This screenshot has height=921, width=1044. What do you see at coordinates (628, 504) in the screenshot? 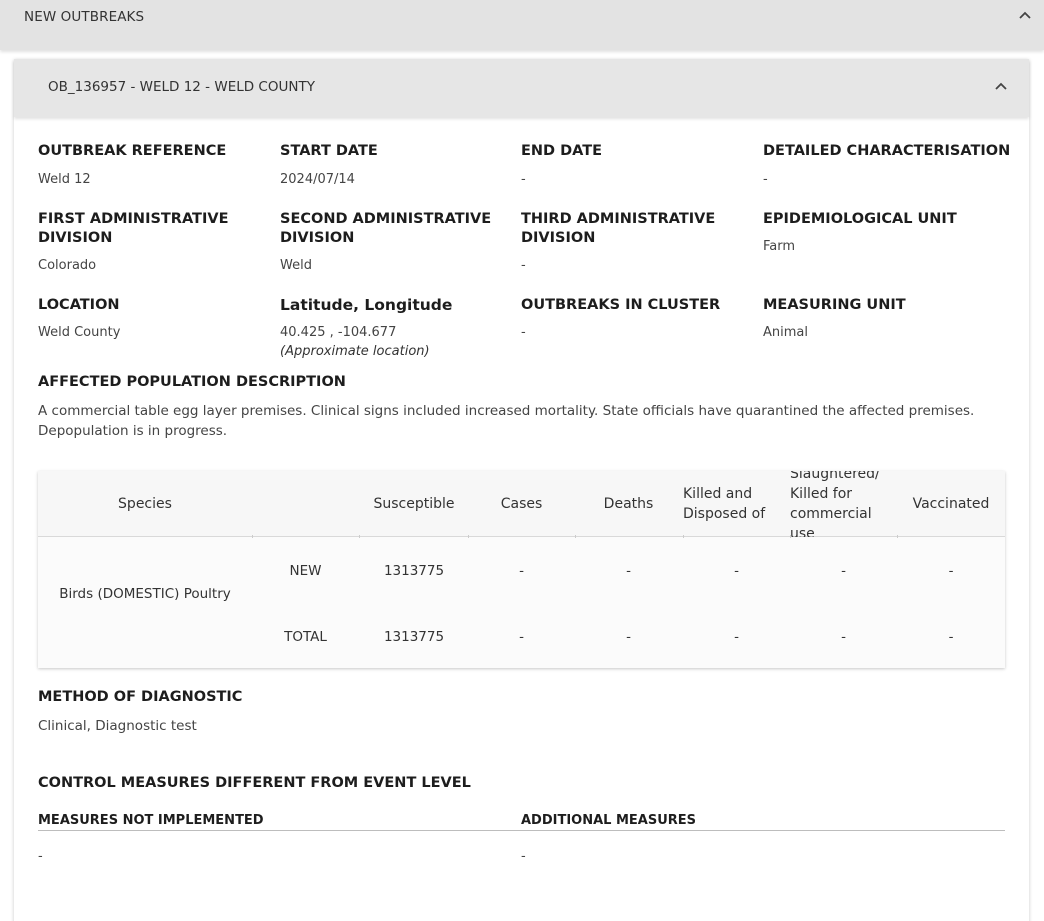
I see `header-deaths: Deaths` at bounding box center [628, 504].